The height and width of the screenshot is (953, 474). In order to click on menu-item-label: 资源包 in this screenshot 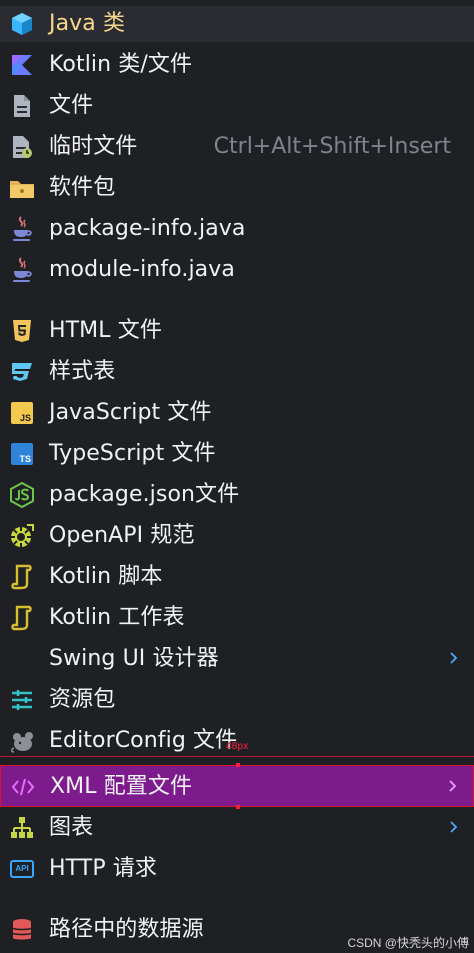, I will do `click(82, 699)`.